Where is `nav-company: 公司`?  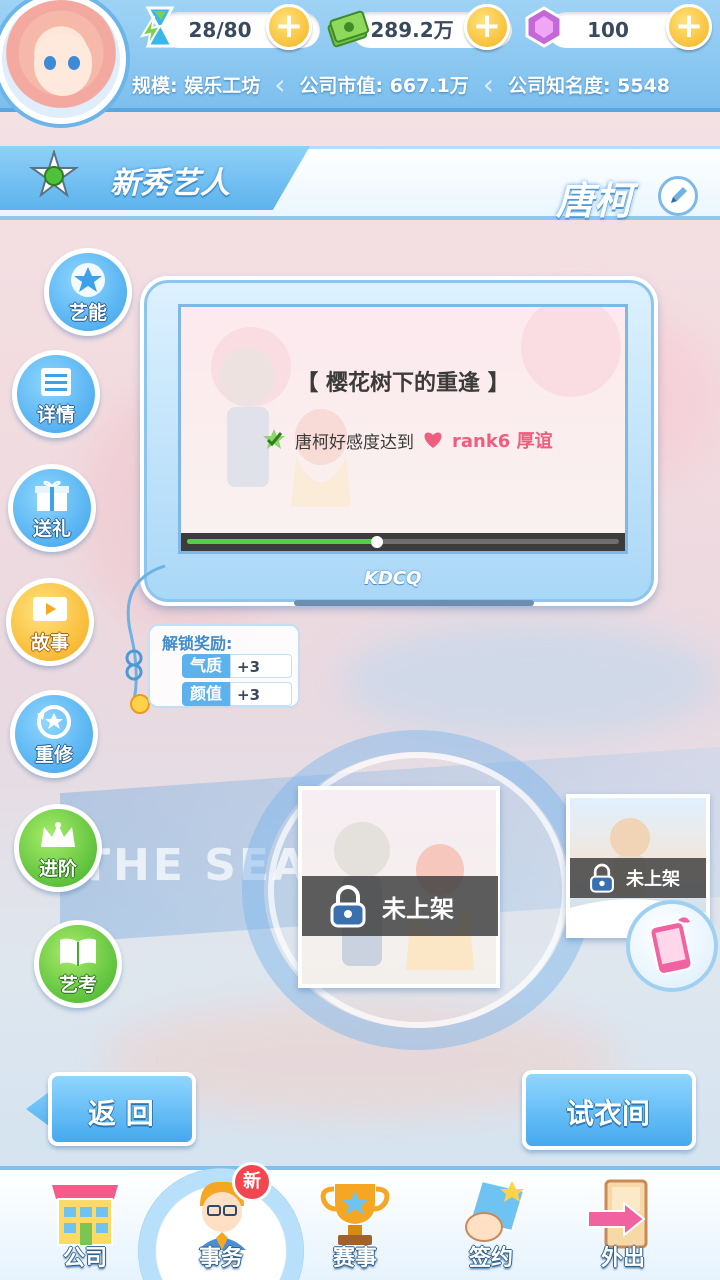 nav-company: 公司 is located at coordinates (85, 1228).